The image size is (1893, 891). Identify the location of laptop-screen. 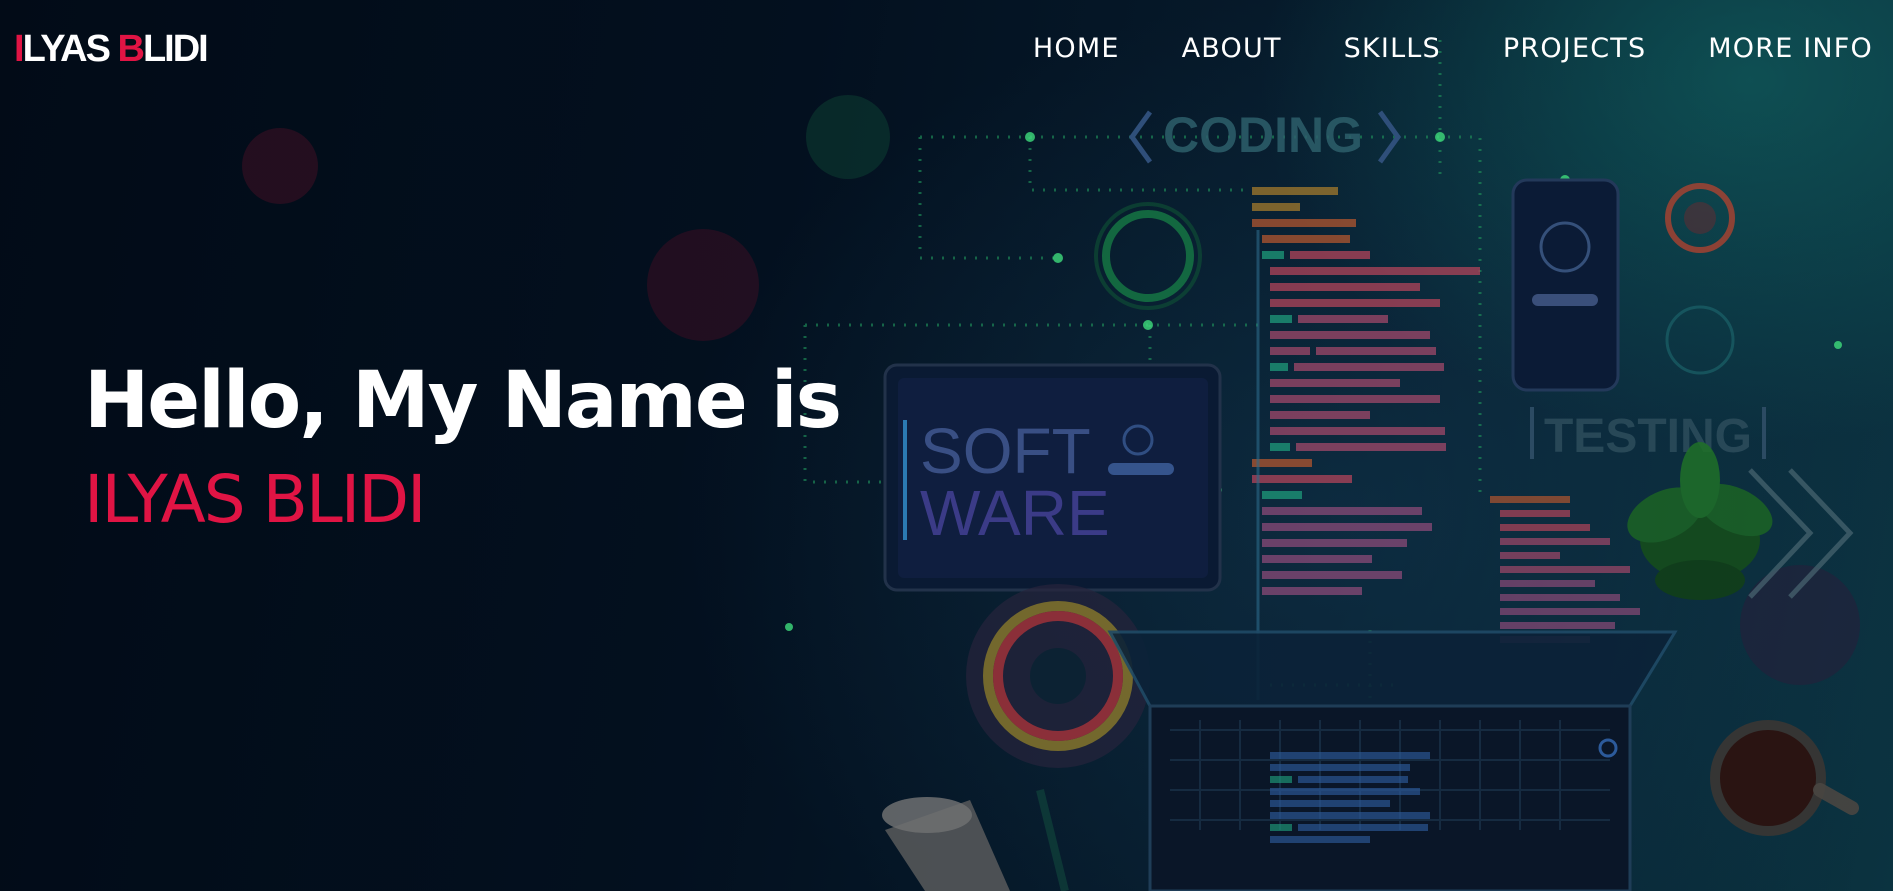
(1392, 669).